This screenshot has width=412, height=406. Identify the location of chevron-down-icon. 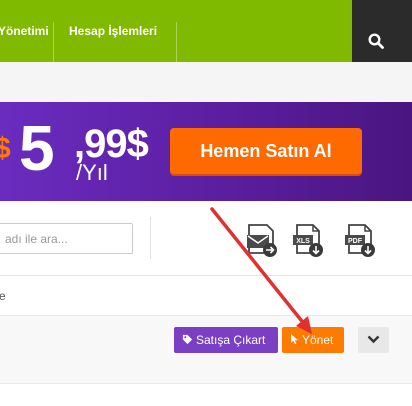
(373, 339).